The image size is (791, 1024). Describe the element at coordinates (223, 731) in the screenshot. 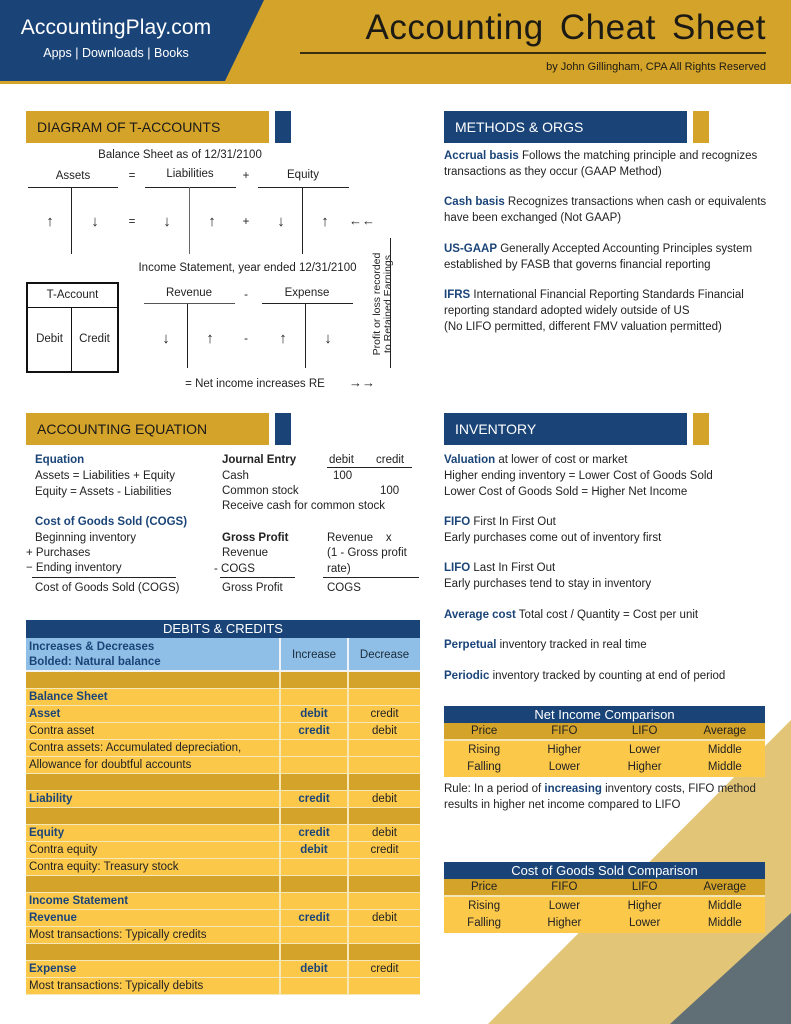

I see `table-row: Contra asset credit debit` at that location.